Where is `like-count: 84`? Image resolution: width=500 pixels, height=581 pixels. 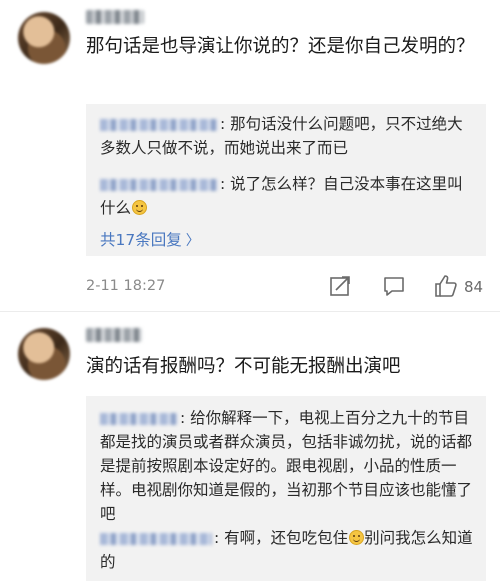 like-count: 84 is located at coordinates (474, 287).